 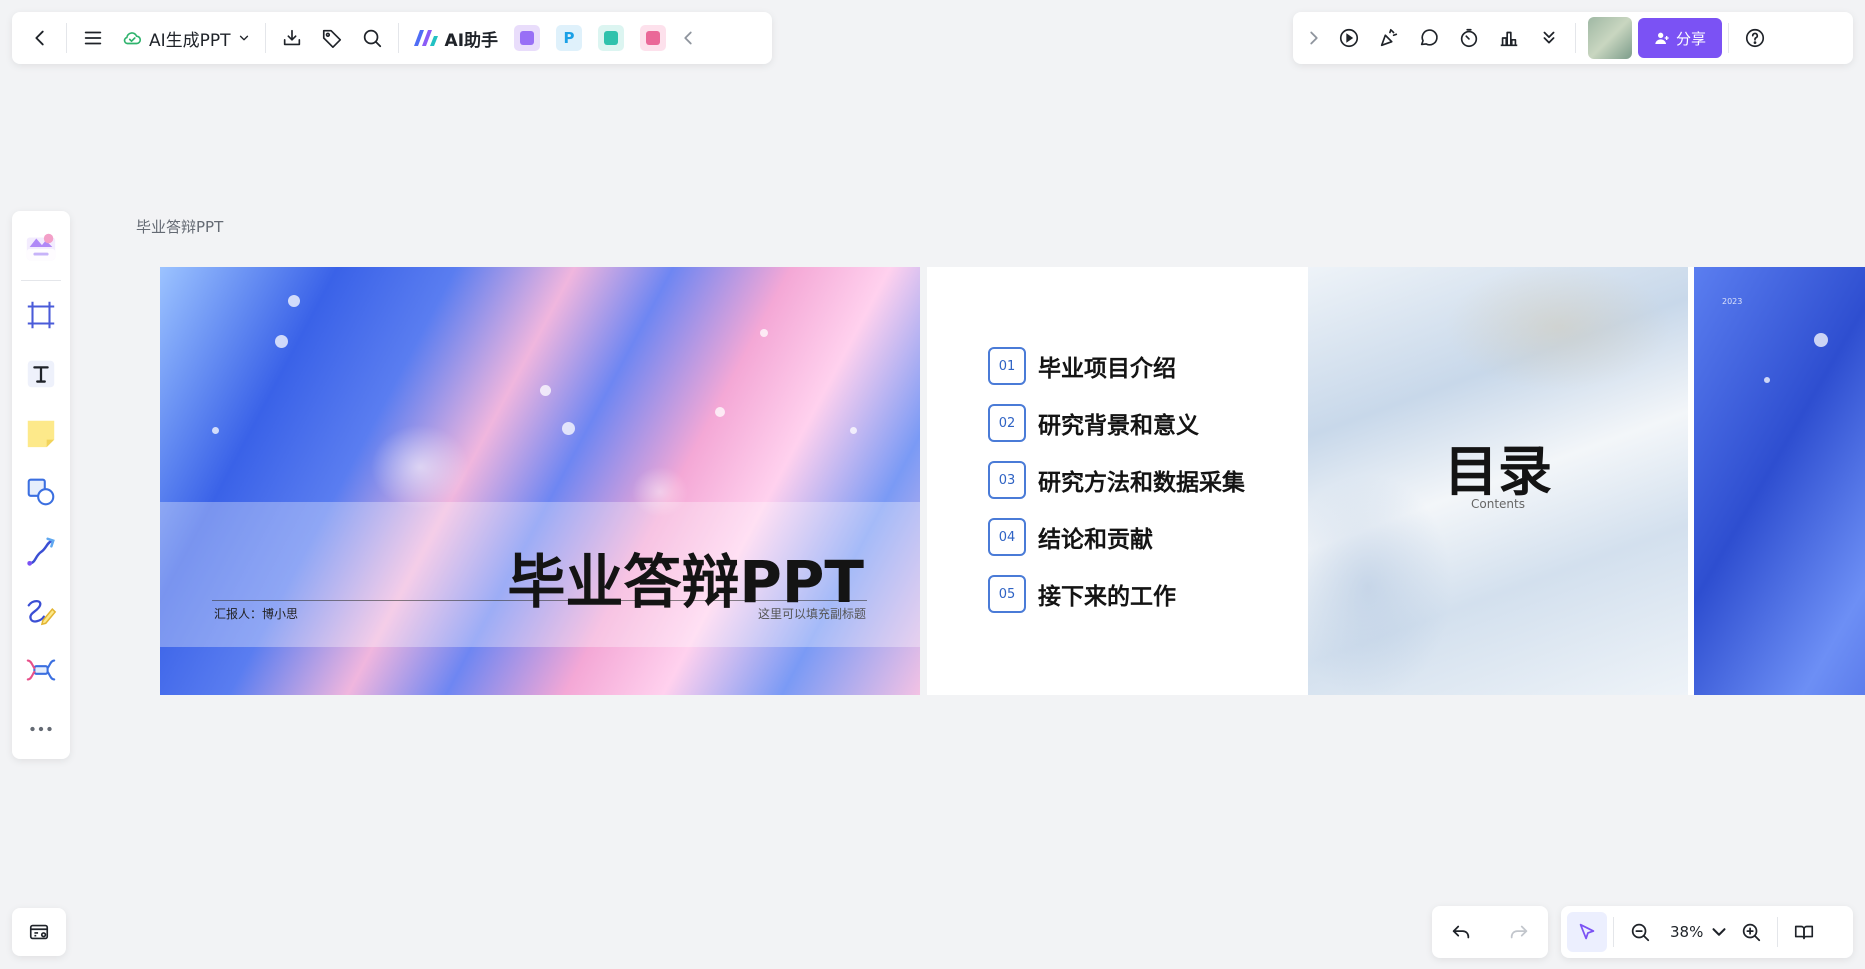 What do you see at coordinates (41, 610) in the screenshot?
I see `pen-tool` at bounding box center [41, 610].